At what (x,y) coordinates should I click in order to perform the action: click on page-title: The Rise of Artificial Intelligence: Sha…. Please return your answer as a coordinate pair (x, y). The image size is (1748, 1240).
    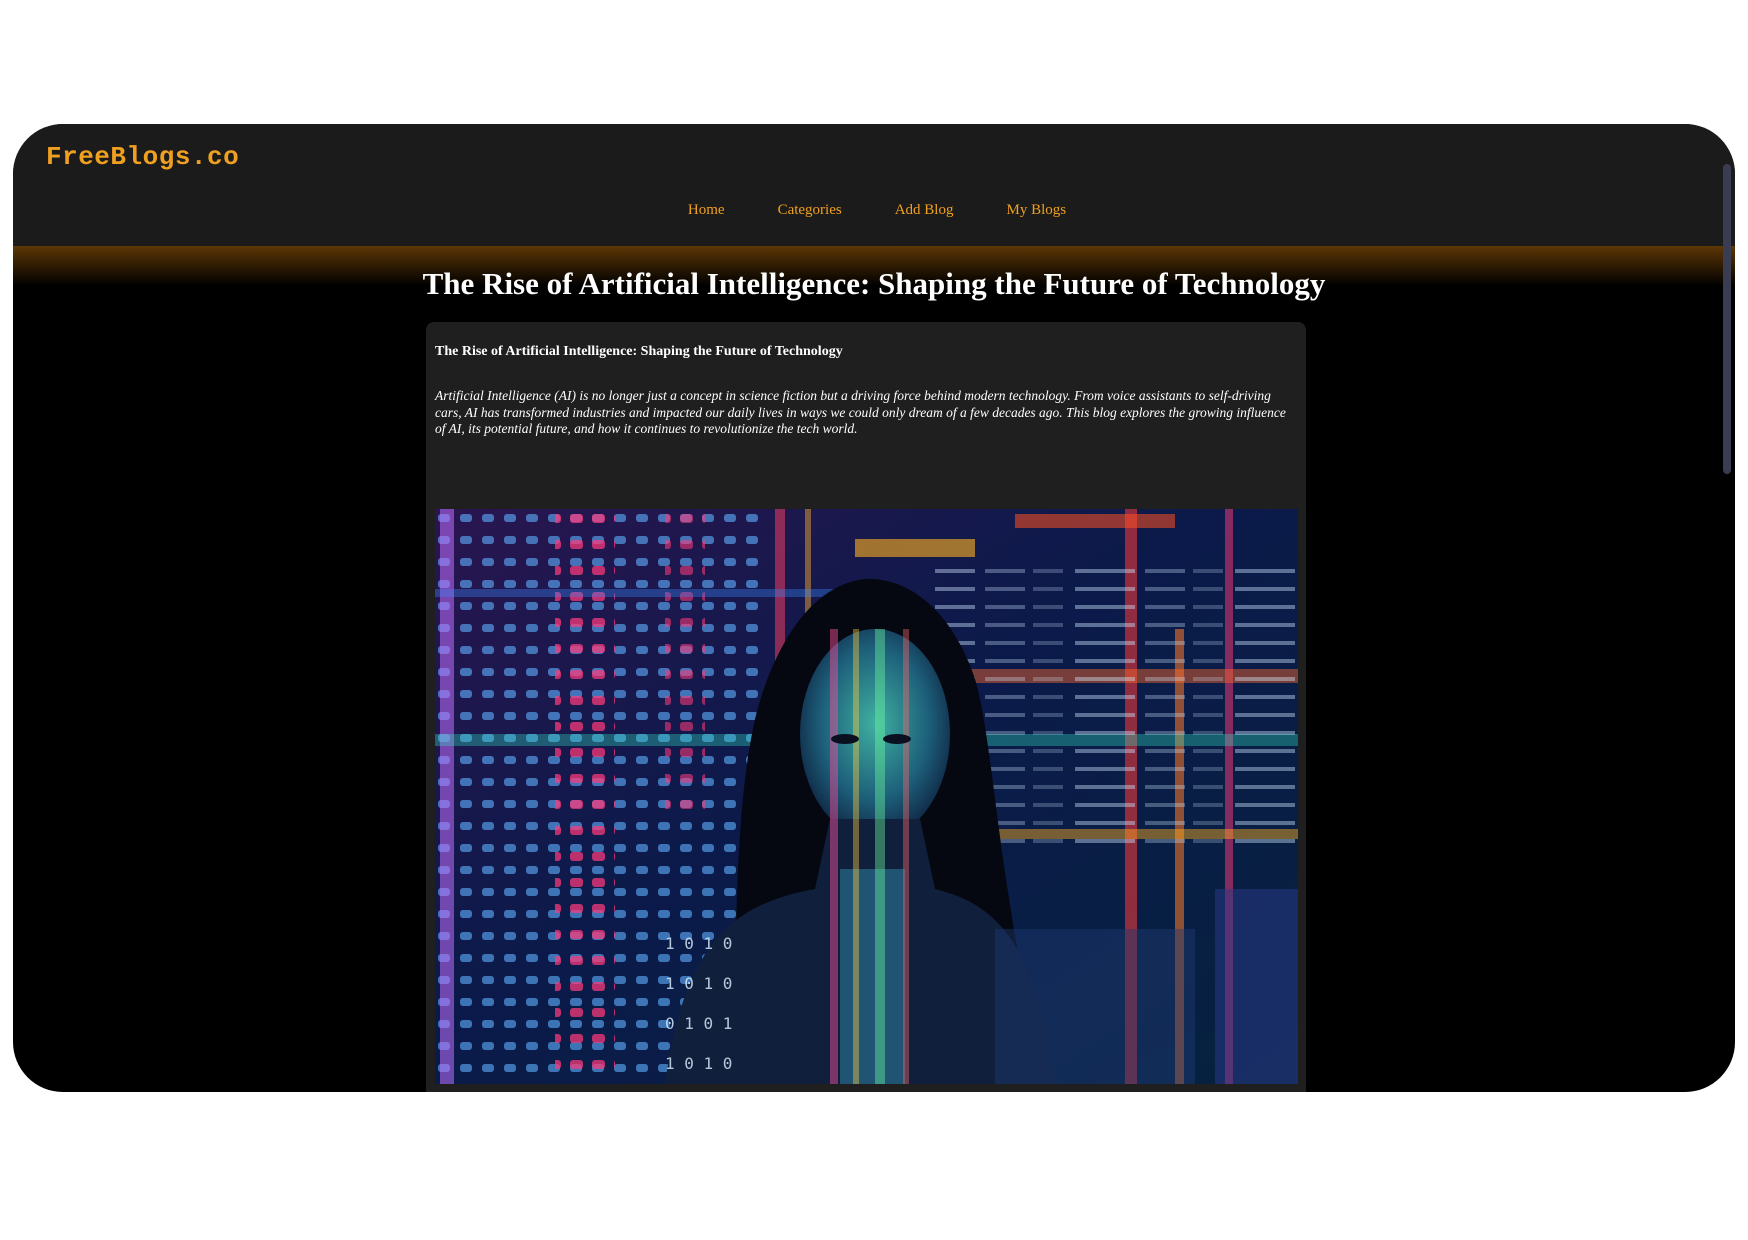
    Looking at the image, I should click on (874, 283).